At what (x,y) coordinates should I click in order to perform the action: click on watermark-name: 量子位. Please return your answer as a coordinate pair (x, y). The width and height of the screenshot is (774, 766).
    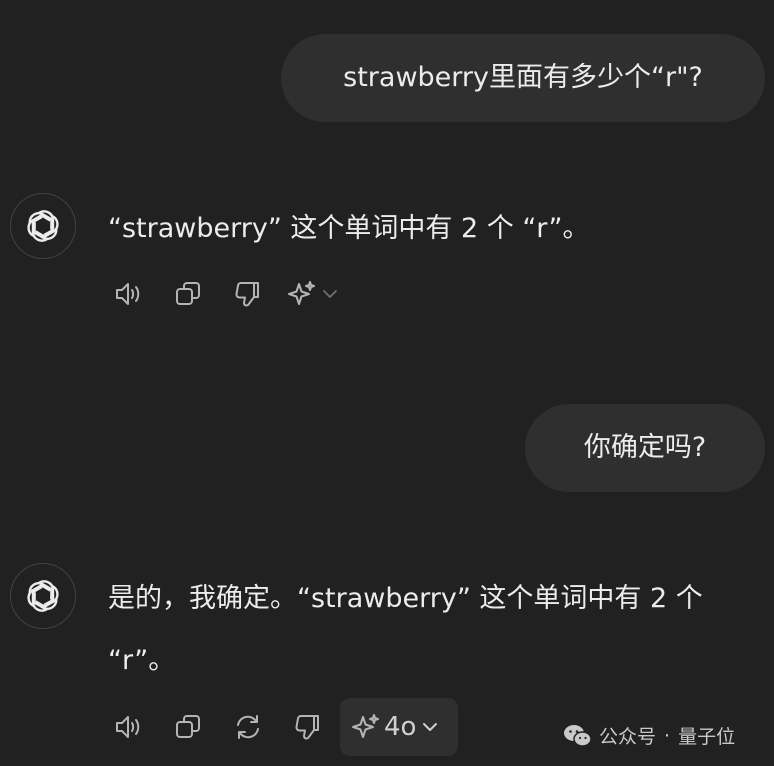
    Looking at the image, I should click on (707, 737).